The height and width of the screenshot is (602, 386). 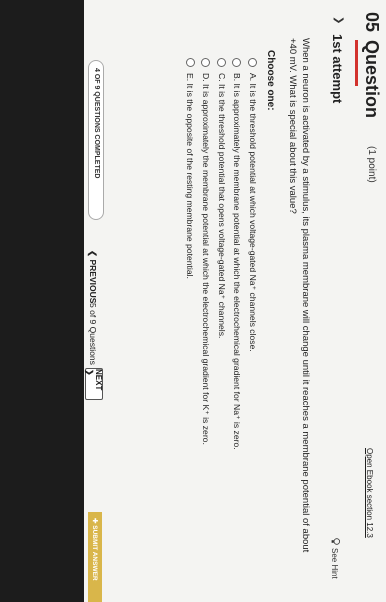 I want to click on chevron-down-icon: ❯, so click(x=338, y=20).